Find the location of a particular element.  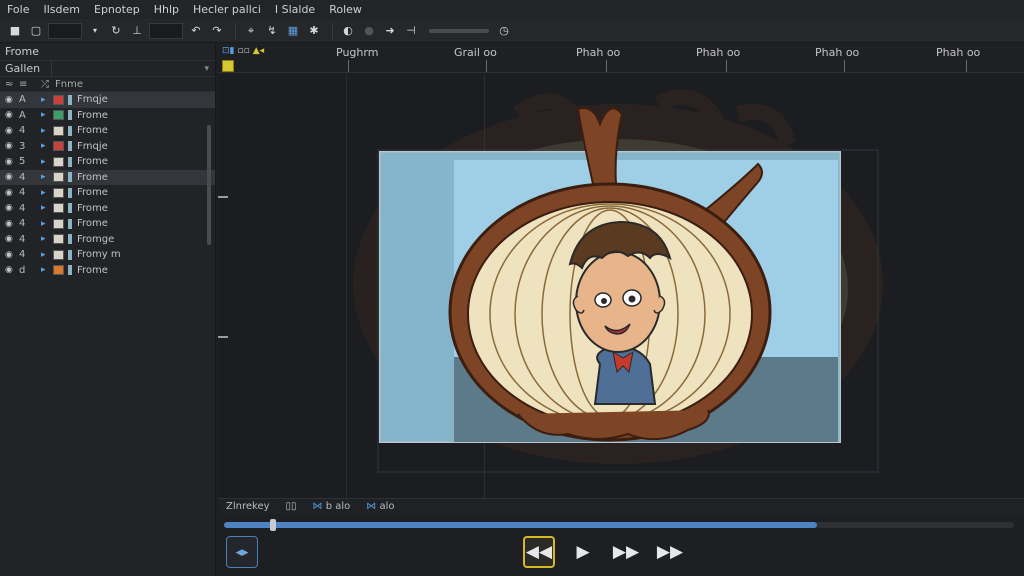

skip-end-button: ▶▶ is located at coordinates (670, 552).